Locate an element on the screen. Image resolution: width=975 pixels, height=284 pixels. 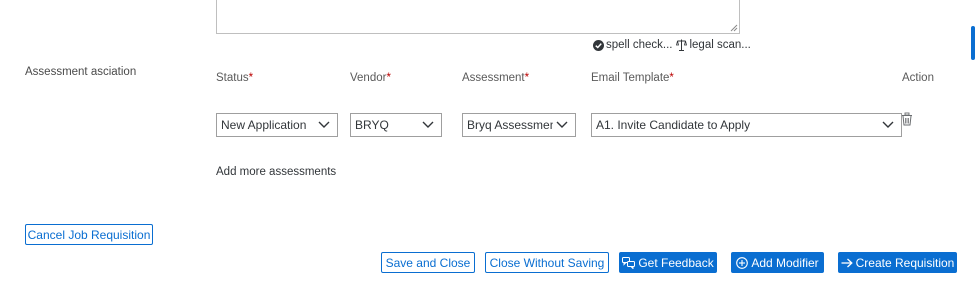
save-and-close-button: Save and Close is located at coordinates (428, 262).